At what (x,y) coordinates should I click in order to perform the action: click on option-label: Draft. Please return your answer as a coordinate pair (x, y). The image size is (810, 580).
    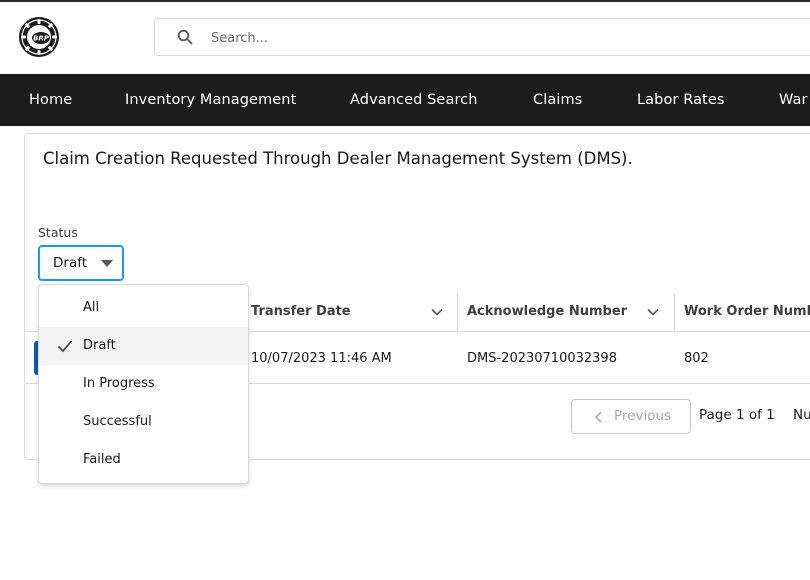
    Looking at the image, I should click on (99, 345).